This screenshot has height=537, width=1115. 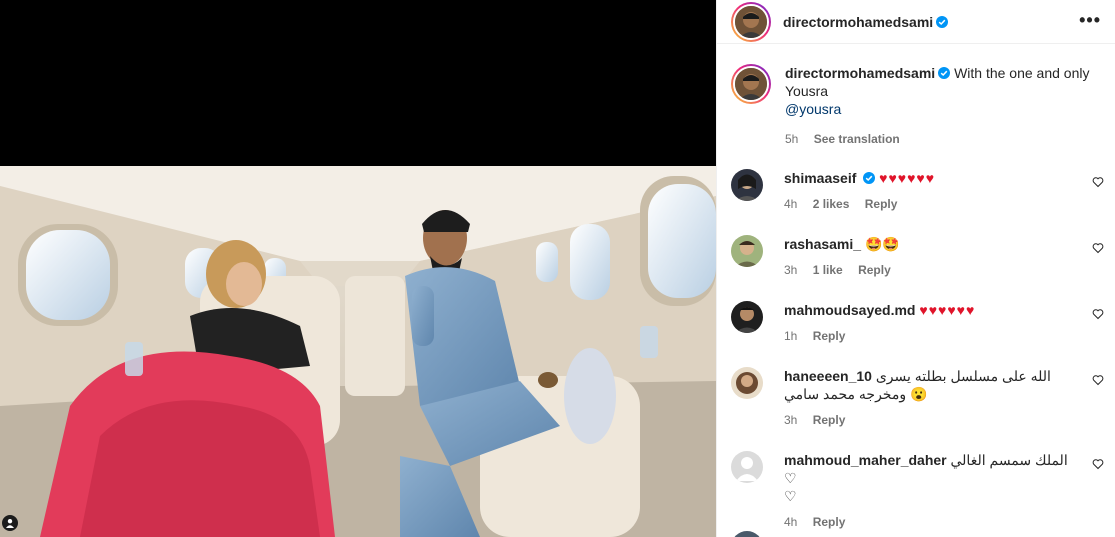 What do you see at coordinates (882, 244) in the screenshot?
I see `comment-text: 🤩🤩` at bounding box center [882, 244].